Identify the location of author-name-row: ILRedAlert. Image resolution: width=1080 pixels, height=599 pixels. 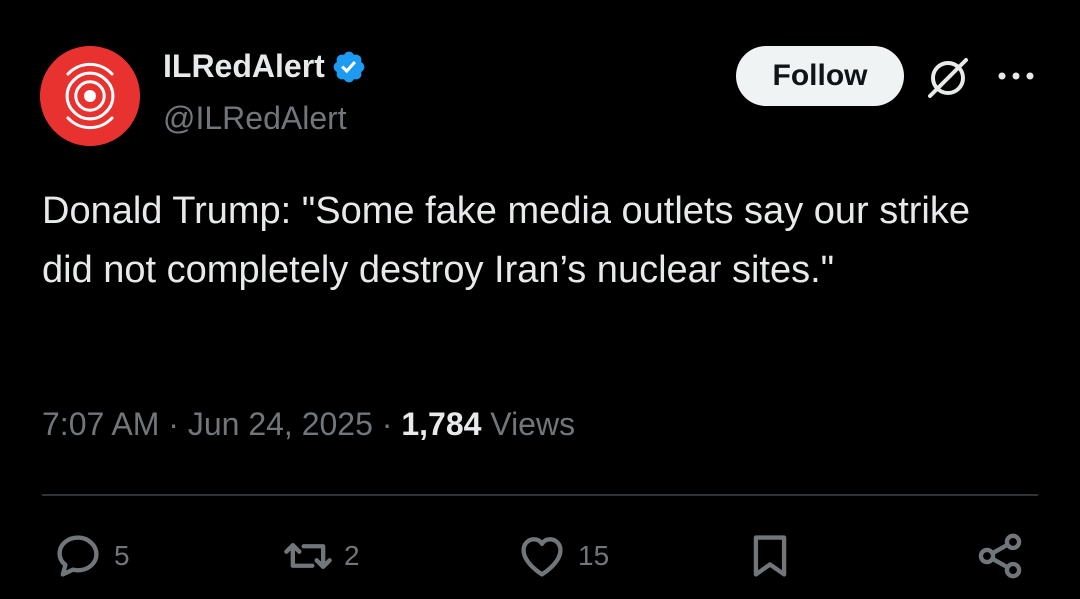
(265, 66).